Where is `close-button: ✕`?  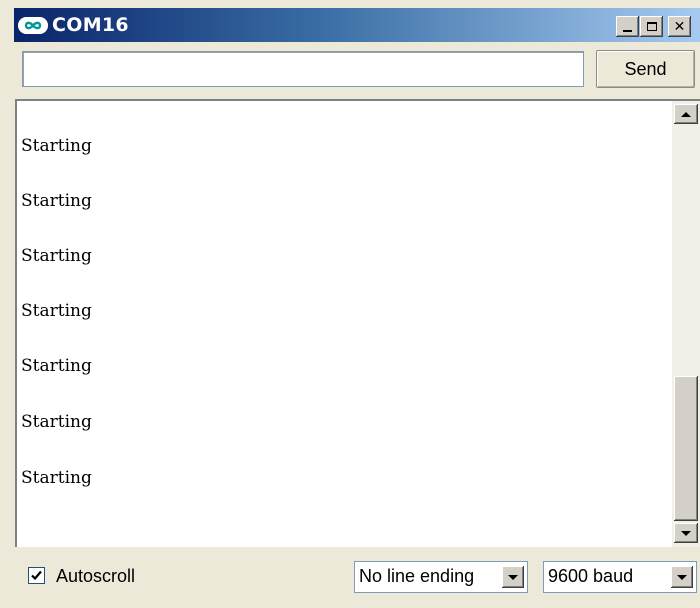
close-button: ✕ is located at coordinates (679, 26).